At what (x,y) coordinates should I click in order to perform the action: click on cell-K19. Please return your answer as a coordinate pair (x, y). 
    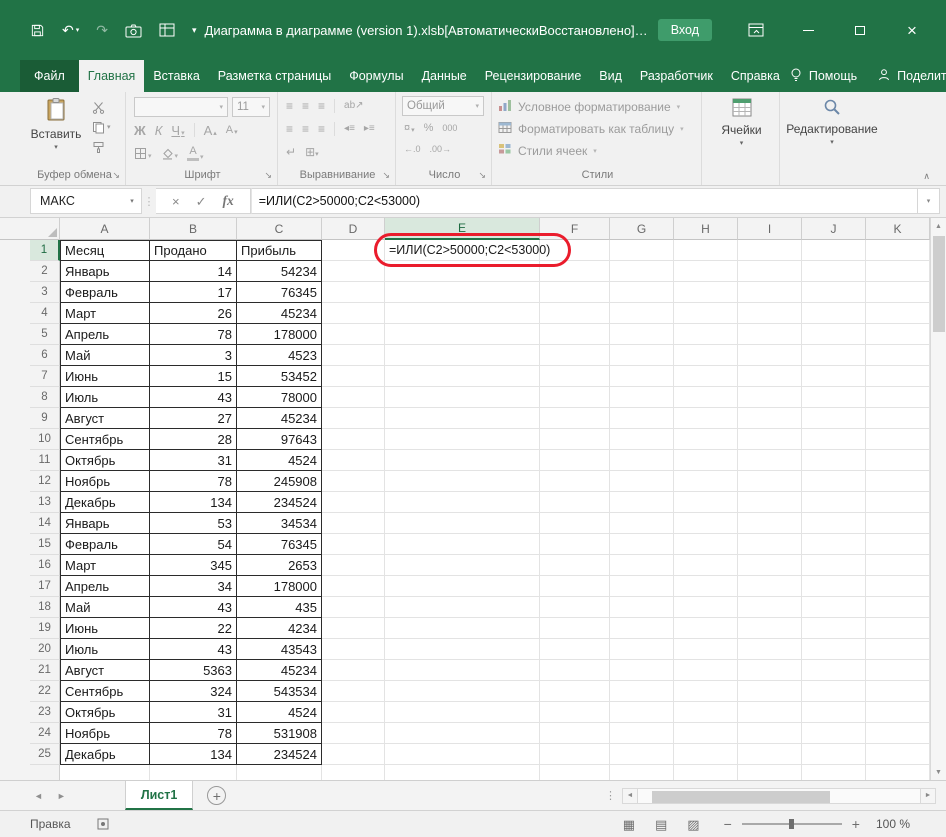
    Looking at the image, I should click on (898, 628).